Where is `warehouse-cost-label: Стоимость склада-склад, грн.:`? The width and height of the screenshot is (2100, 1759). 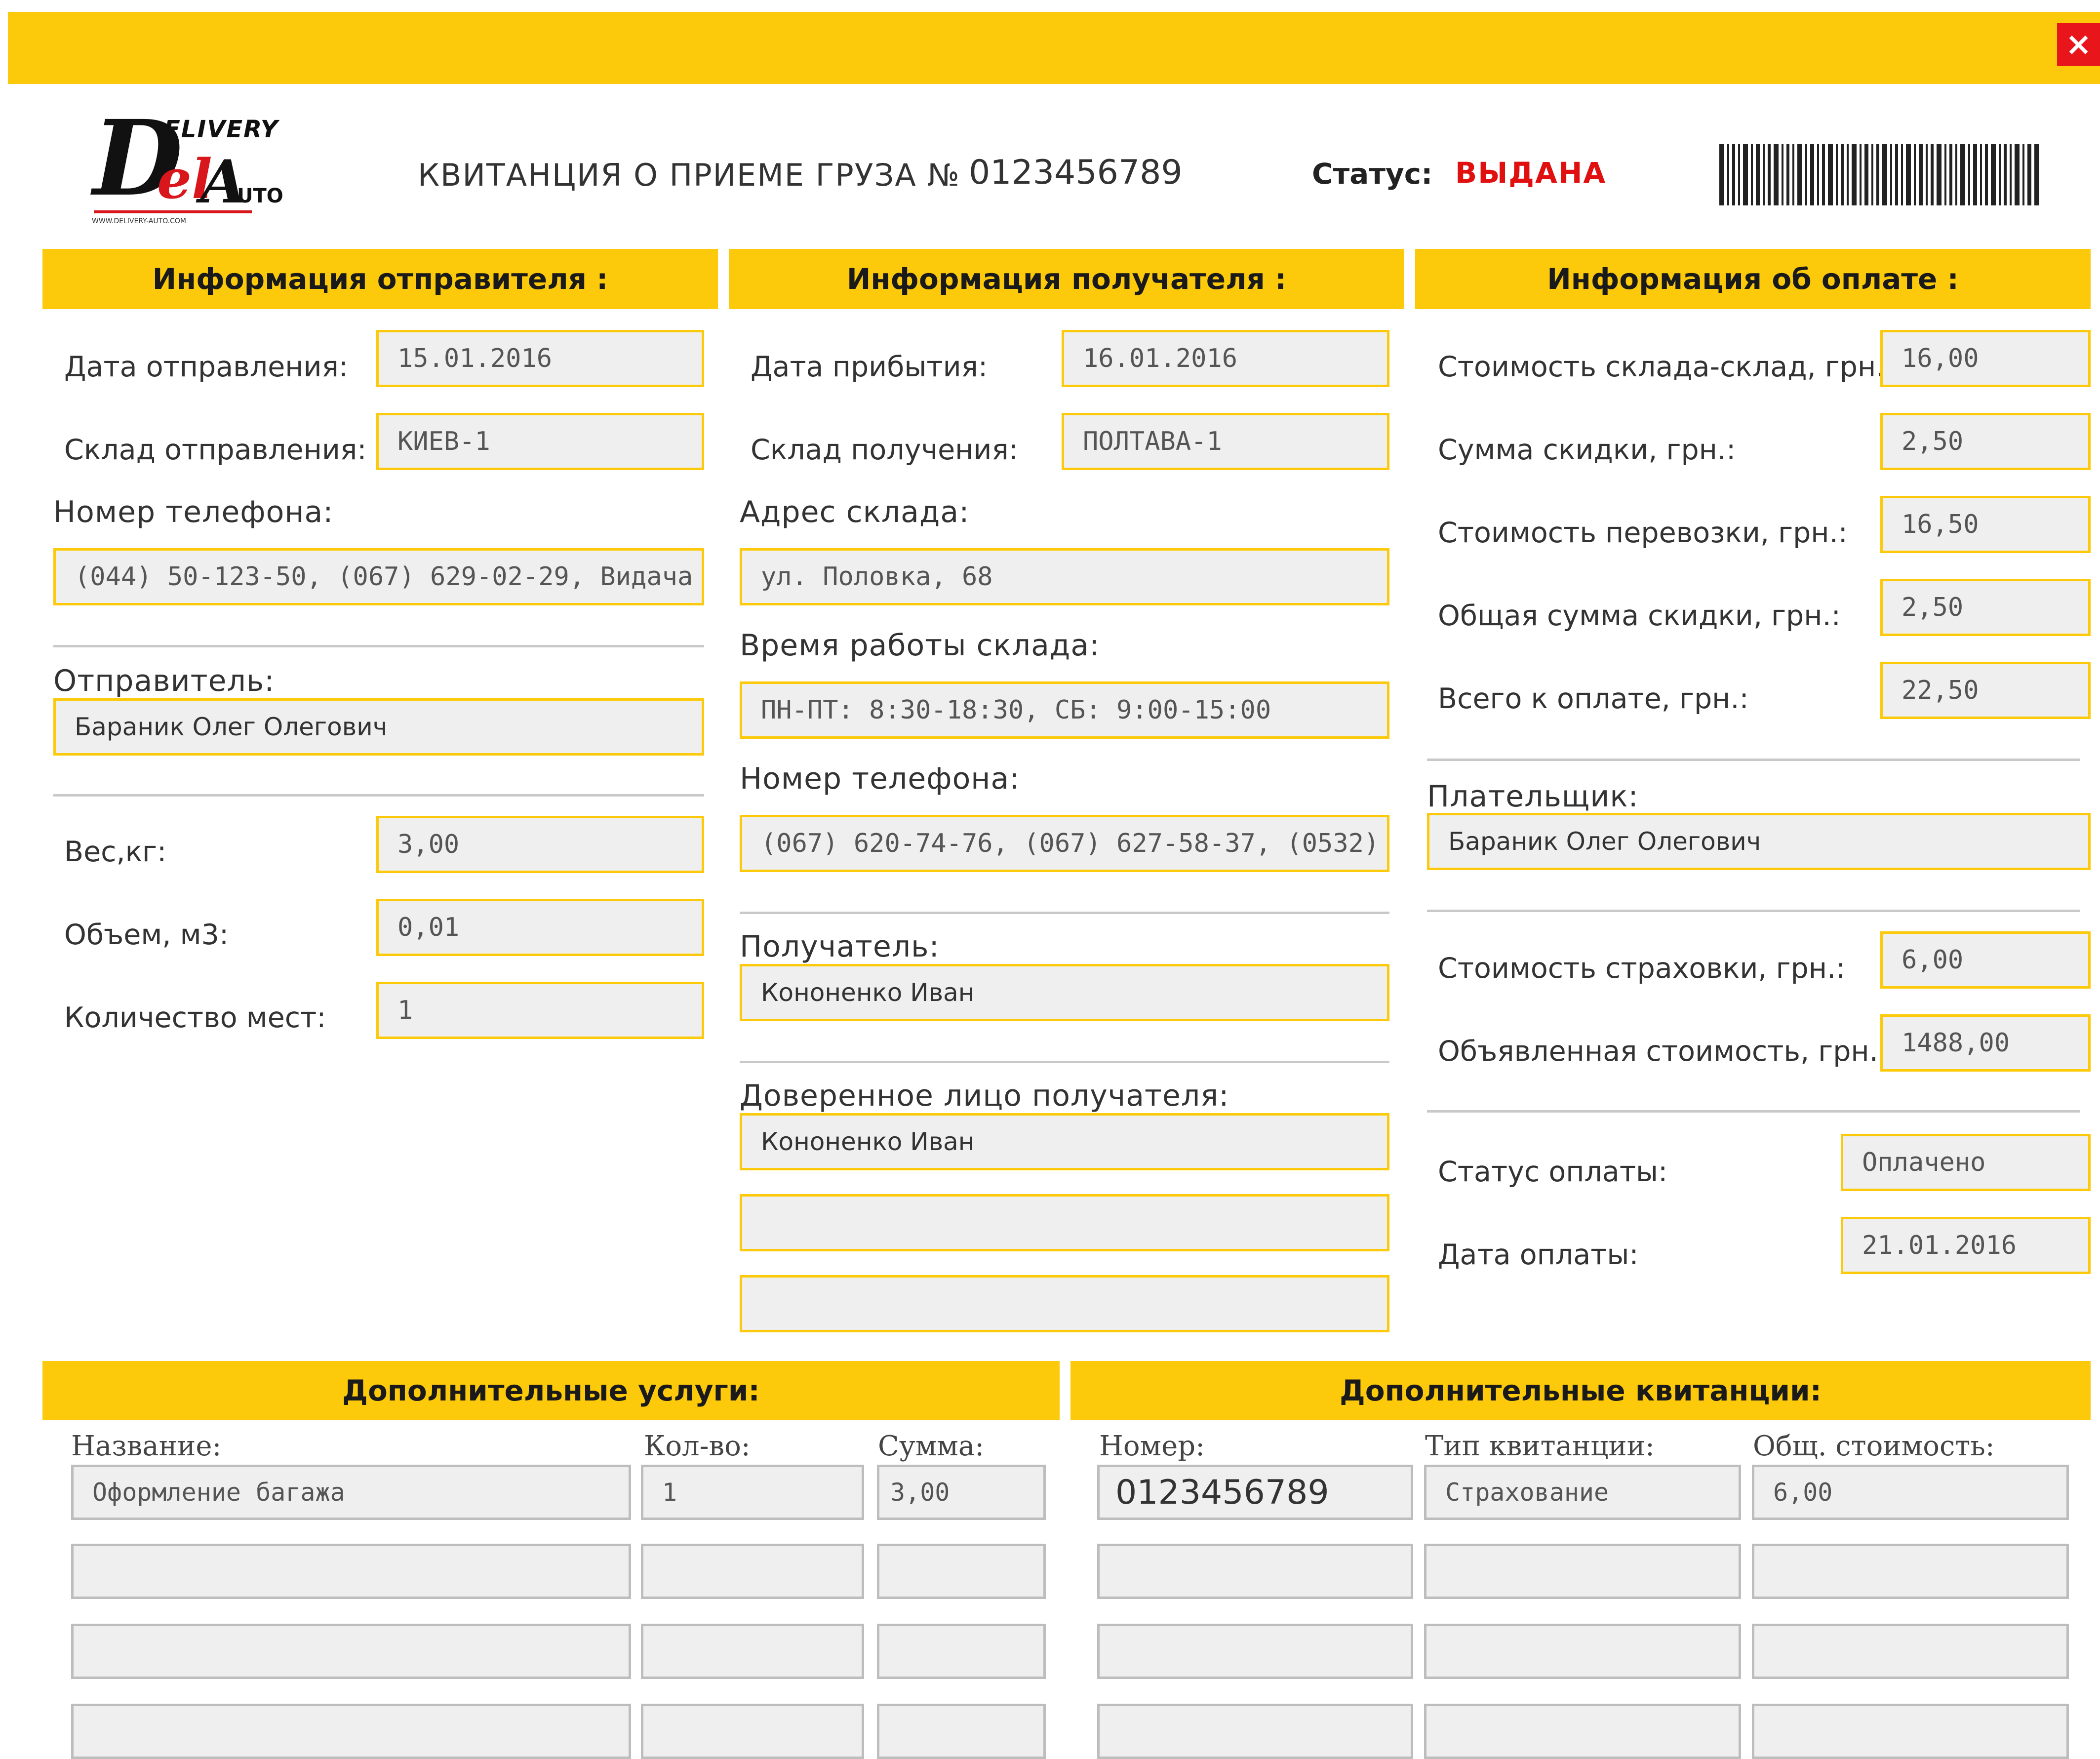 warehouse-cost-label: Стоимость склада-склад, грн.: is located at coordinates (1666, 367).